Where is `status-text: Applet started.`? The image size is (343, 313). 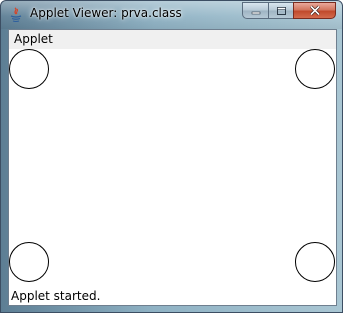 status-text: Applet started. is located at coordinates (56, 296).